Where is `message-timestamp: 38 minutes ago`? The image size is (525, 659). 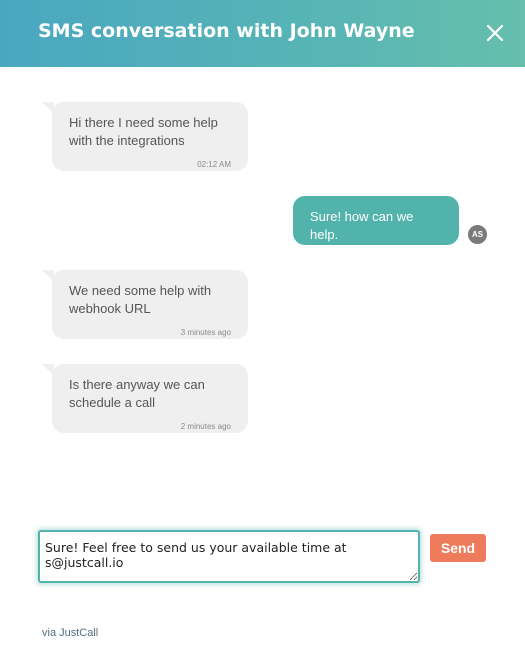
message-timestamp: 38 minutes ago is located at coordinates (414, 256).